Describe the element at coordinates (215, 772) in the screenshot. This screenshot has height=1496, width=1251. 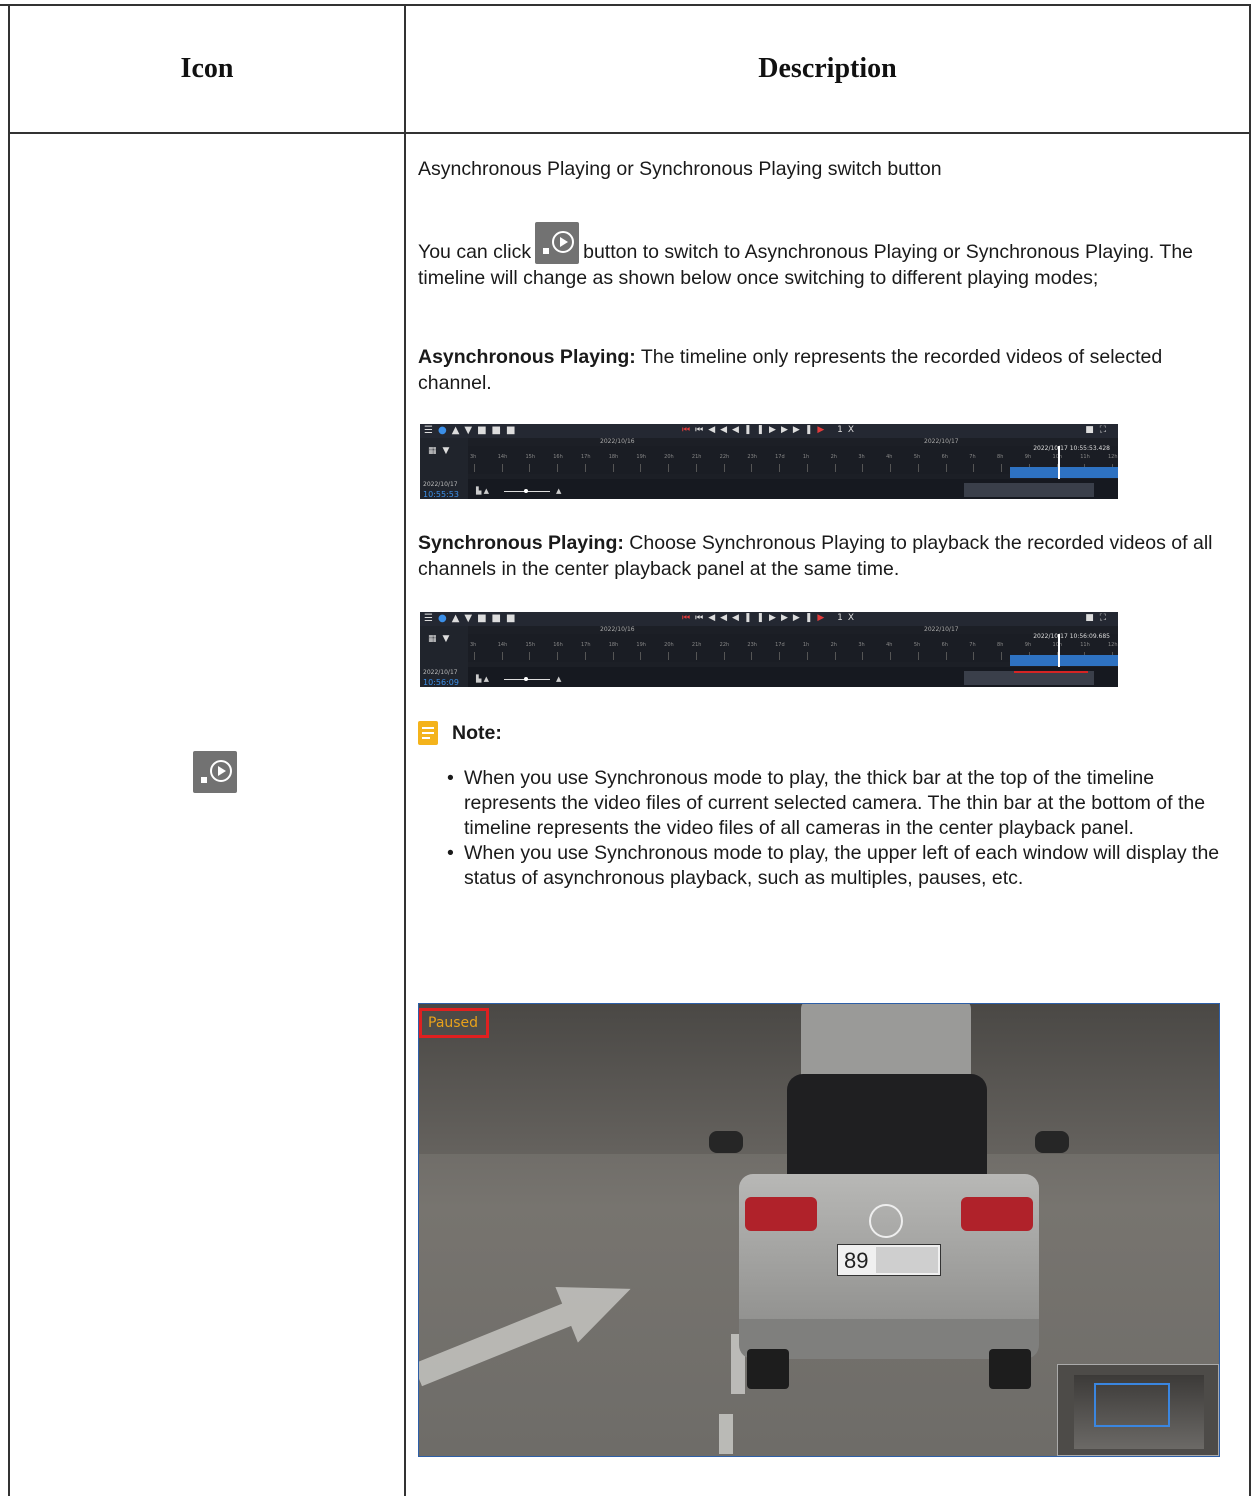
I see `sync-async-play-icon` at that location.